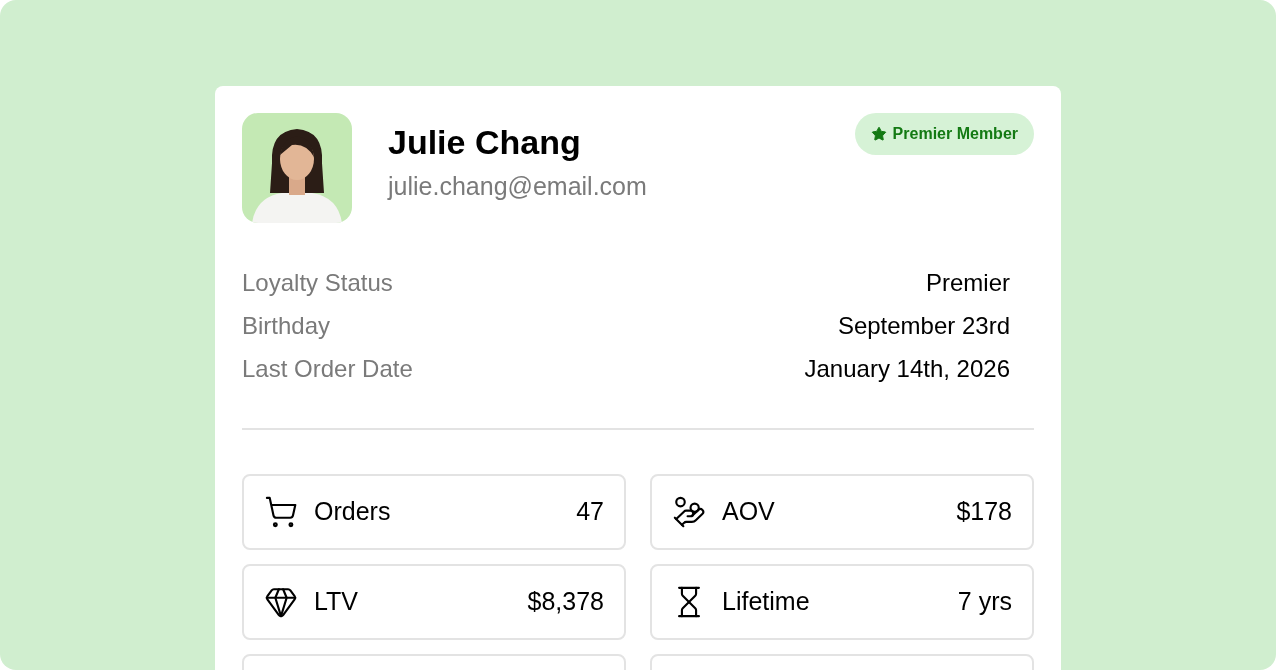 The image size is (1276, 670). What do you see at coordinates (766, 602) in the screenshot?
I see `stat-label: Lifetime` at bounding box center [766, 602].